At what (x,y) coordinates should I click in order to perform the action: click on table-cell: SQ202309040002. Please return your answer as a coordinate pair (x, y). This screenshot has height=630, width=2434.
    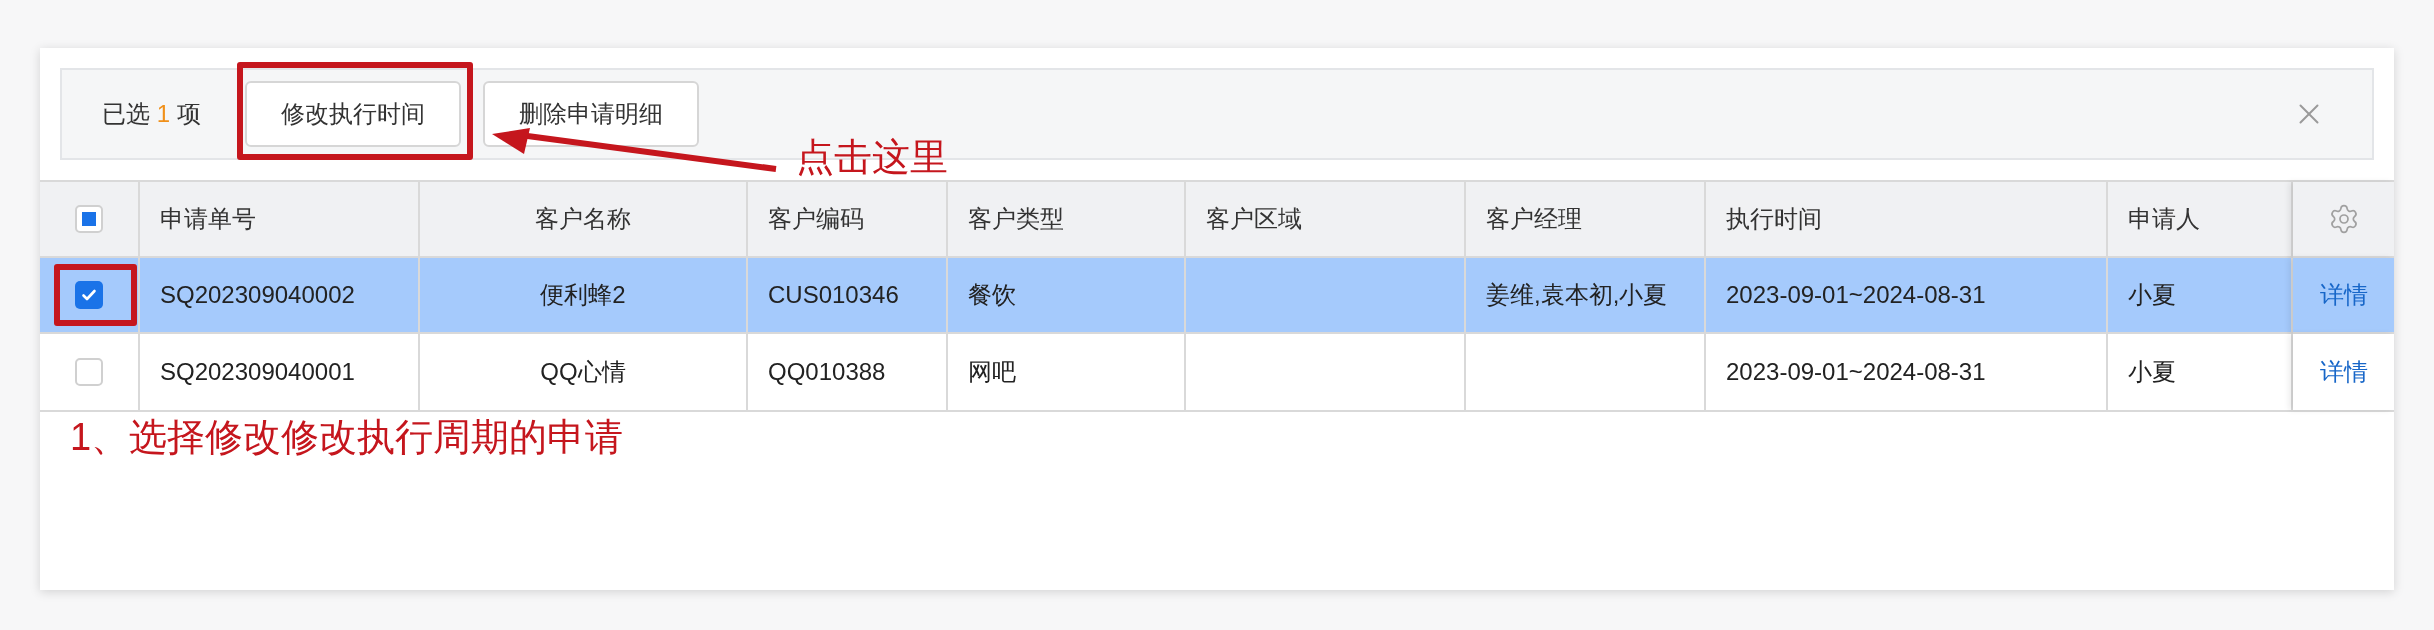
    Looking at the image, I should click on (280, 296).